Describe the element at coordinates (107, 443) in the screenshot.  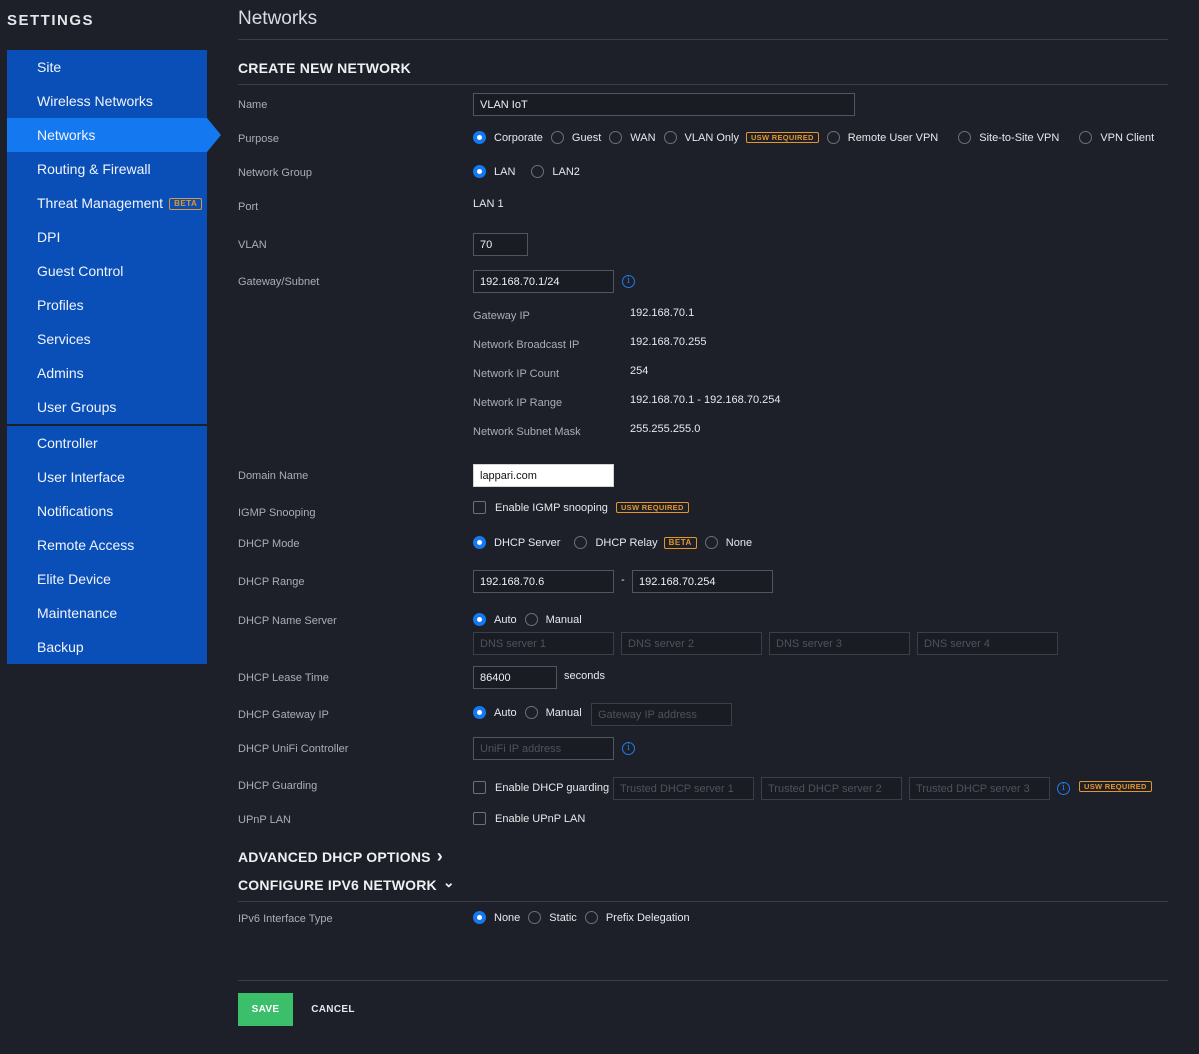
I see `sidebar-item-controller: Controller` at that location.